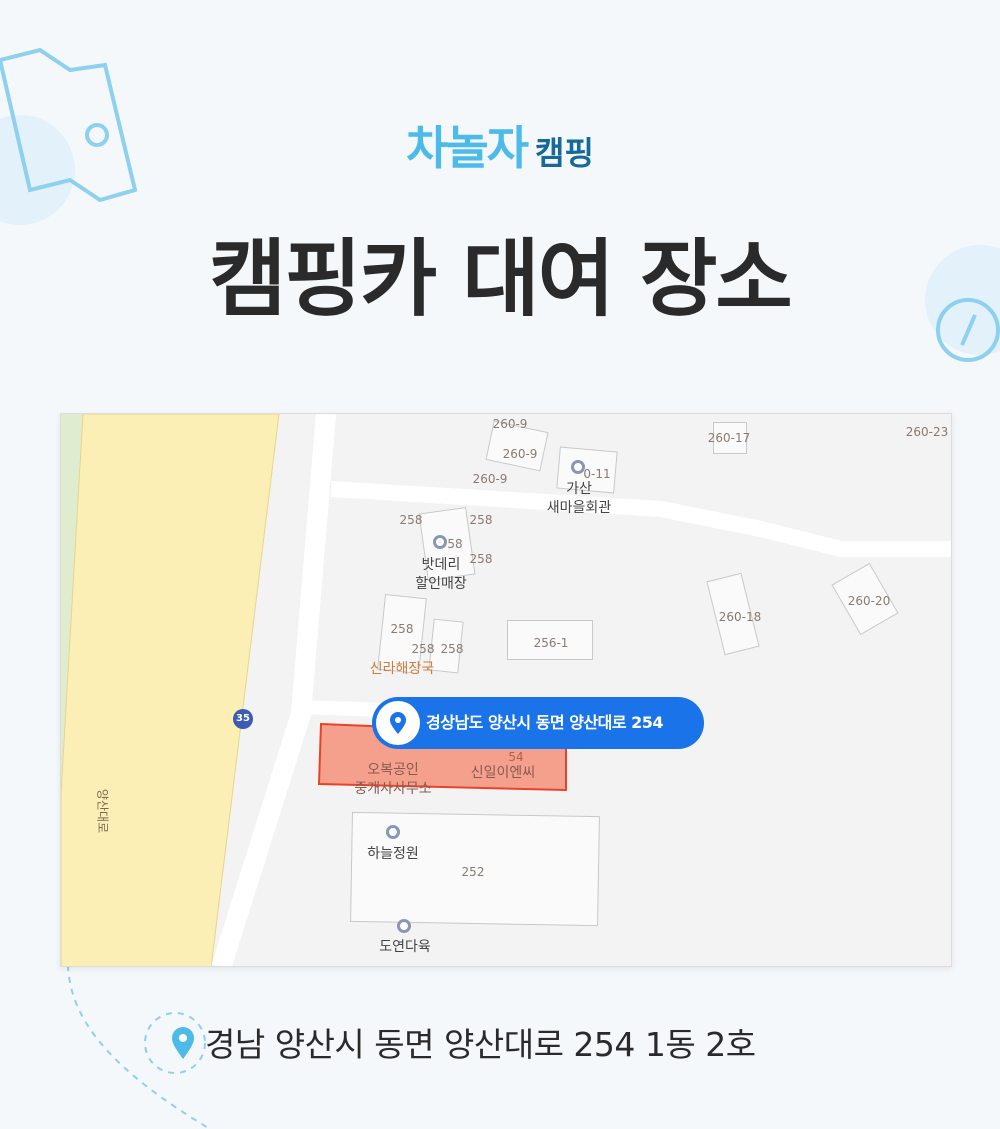 Image resolution: width=1000 pixels, height=1129 pixels. I want to click on poi-label: 신일이엔씨, so click(503, 772).